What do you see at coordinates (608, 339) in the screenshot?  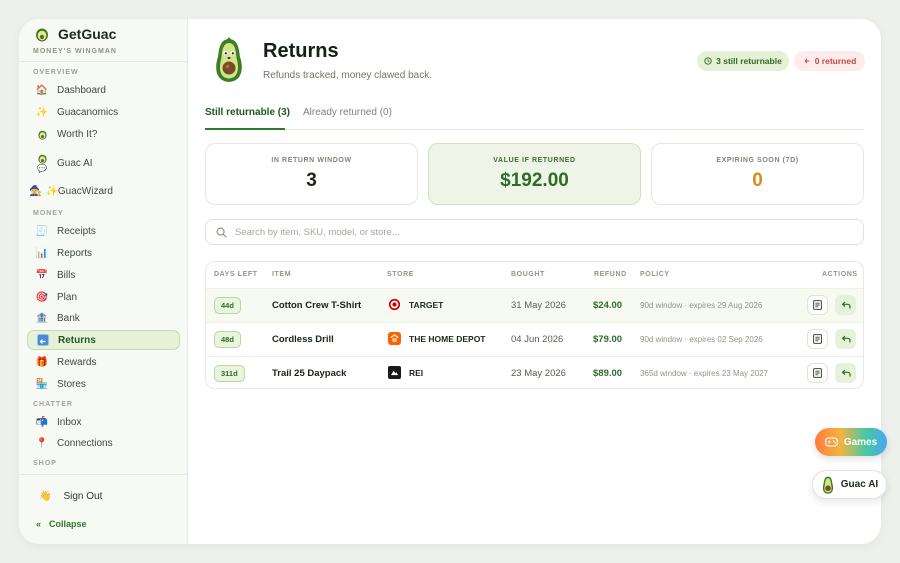 I see `refund-amount: $79.00` at bounding box center [608, 339].